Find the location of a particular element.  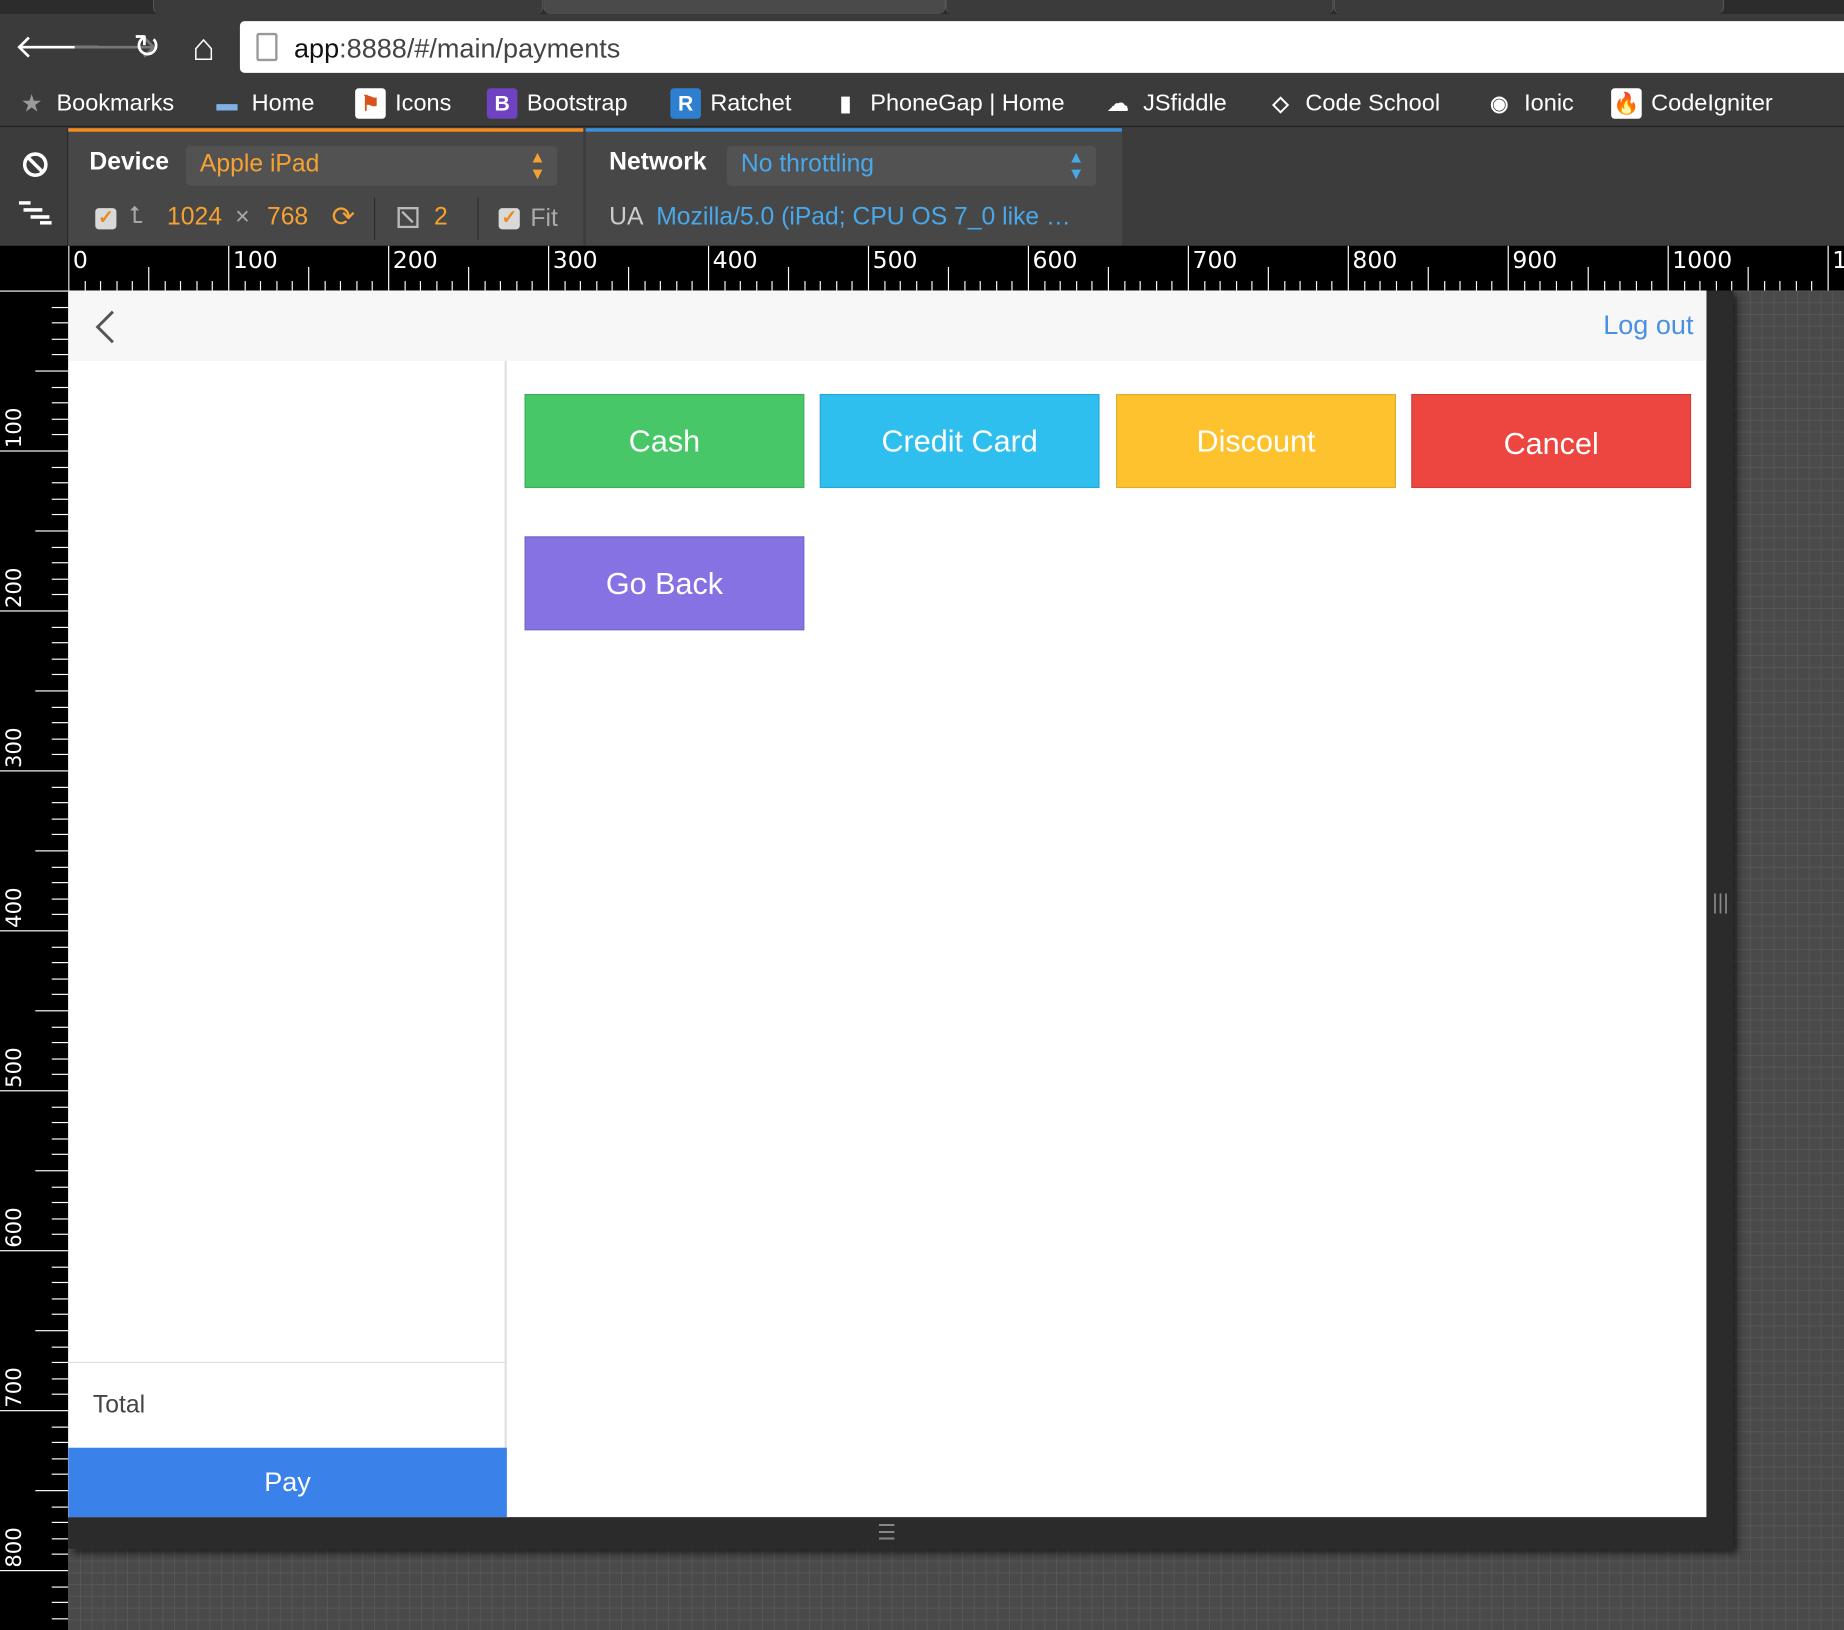

home-icon: ⌂ is located at coordinates (203, 47).